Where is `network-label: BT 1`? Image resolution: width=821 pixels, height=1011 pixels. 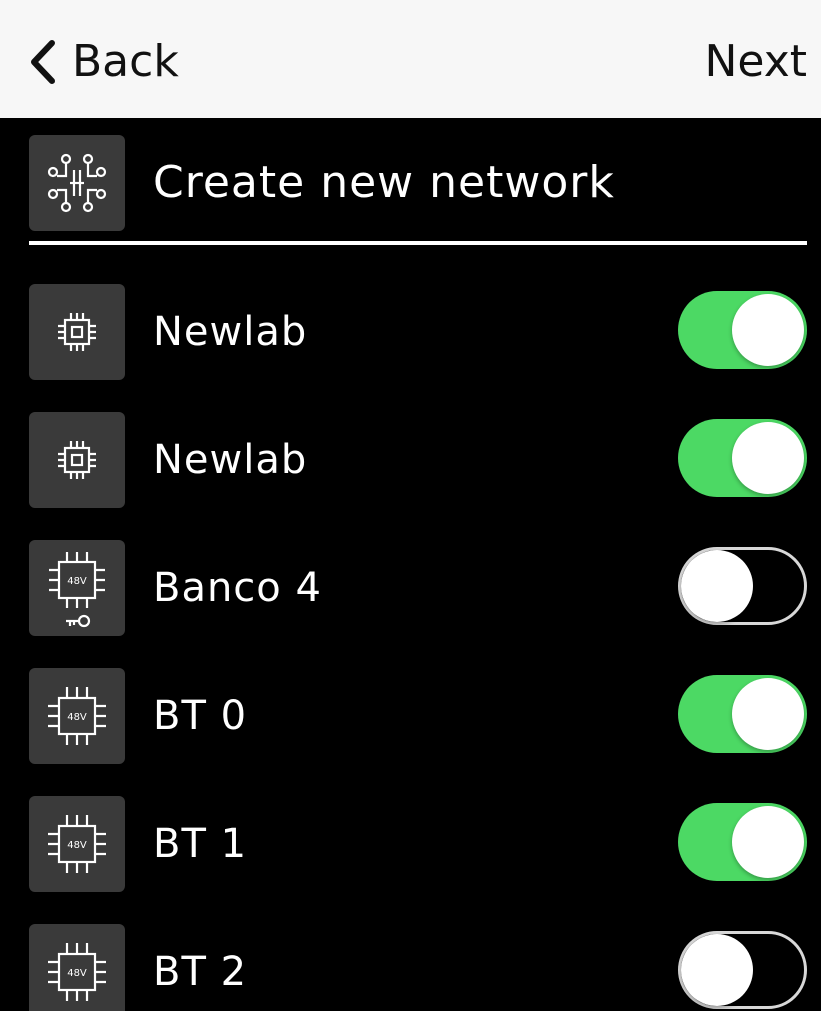 network-label: BT 1 is located at coordinates (200, 844).